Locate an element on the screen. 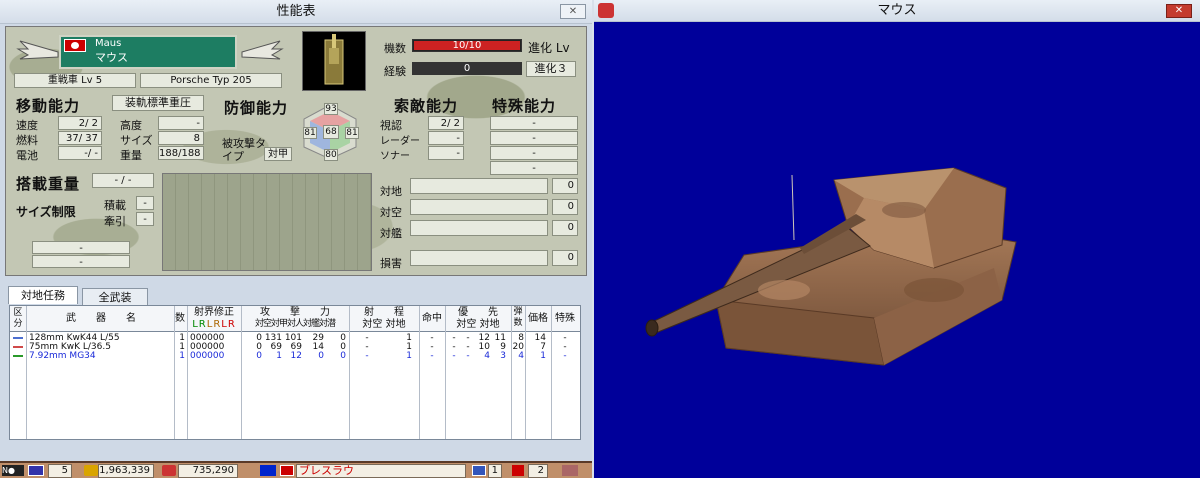 This screenshot has height=478, width=1200. col-range: 射 程 is located at coordinates (384, 312).